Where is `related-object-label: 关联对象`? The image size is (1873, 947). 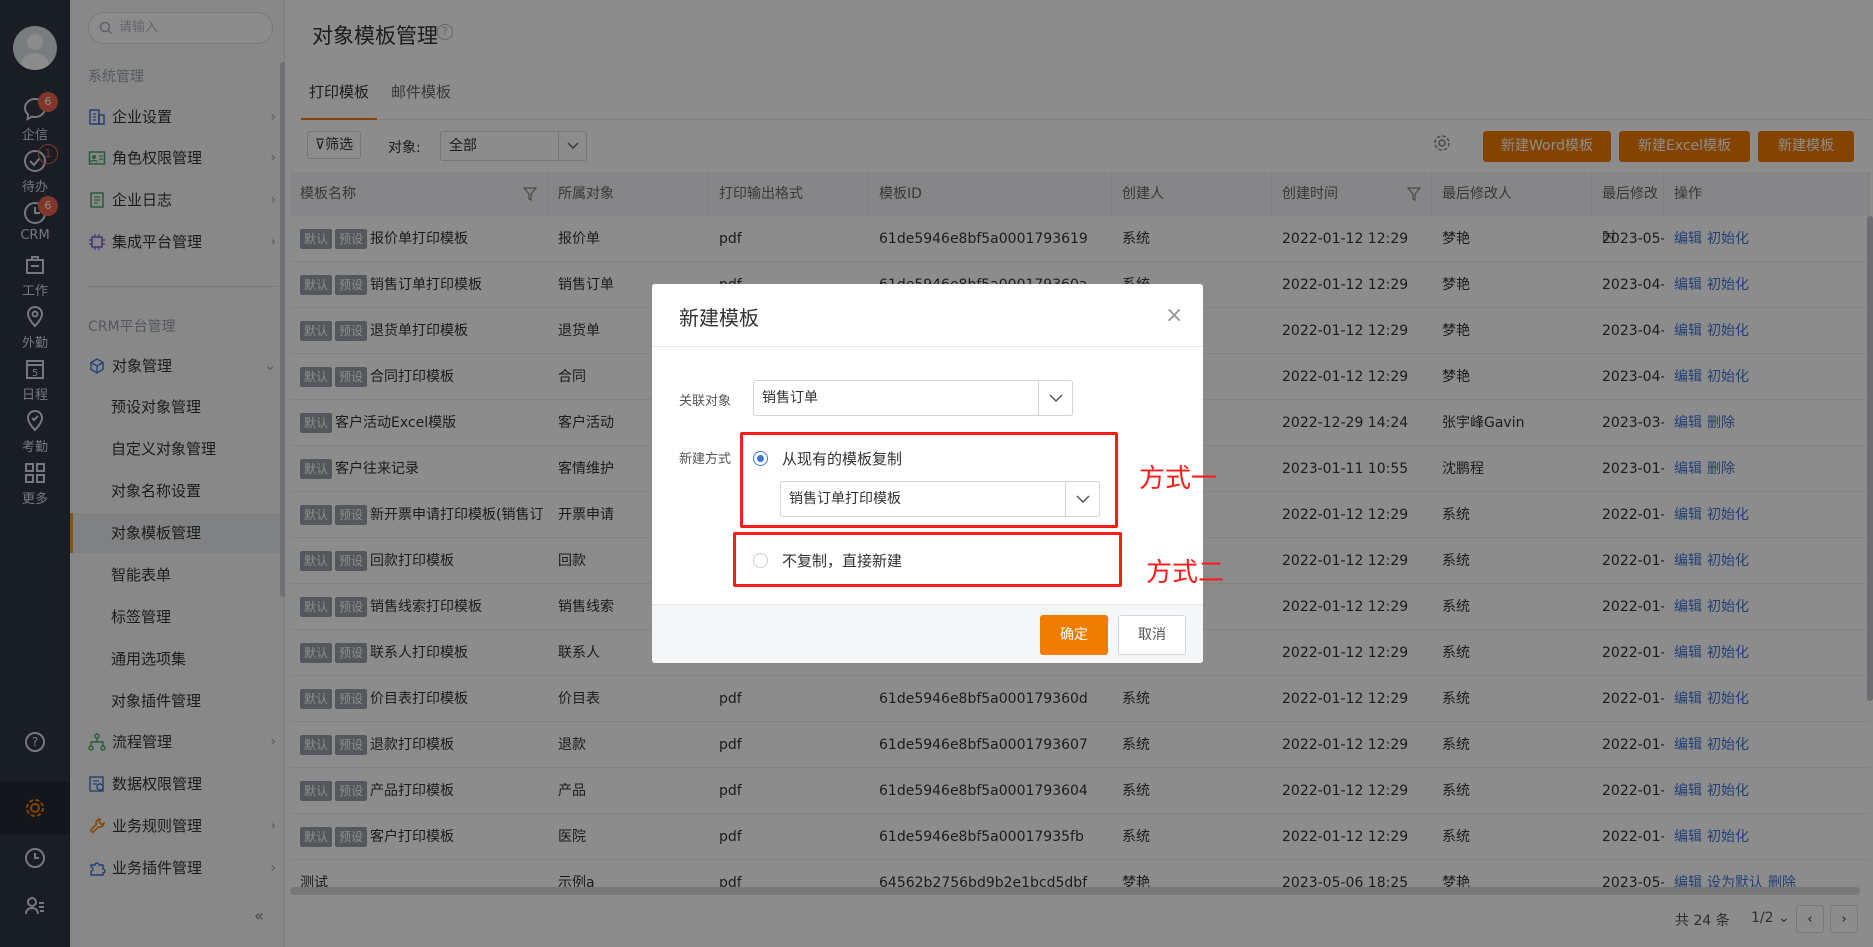 related-object-label: 关联对象 is located at coordinates (705, 401).